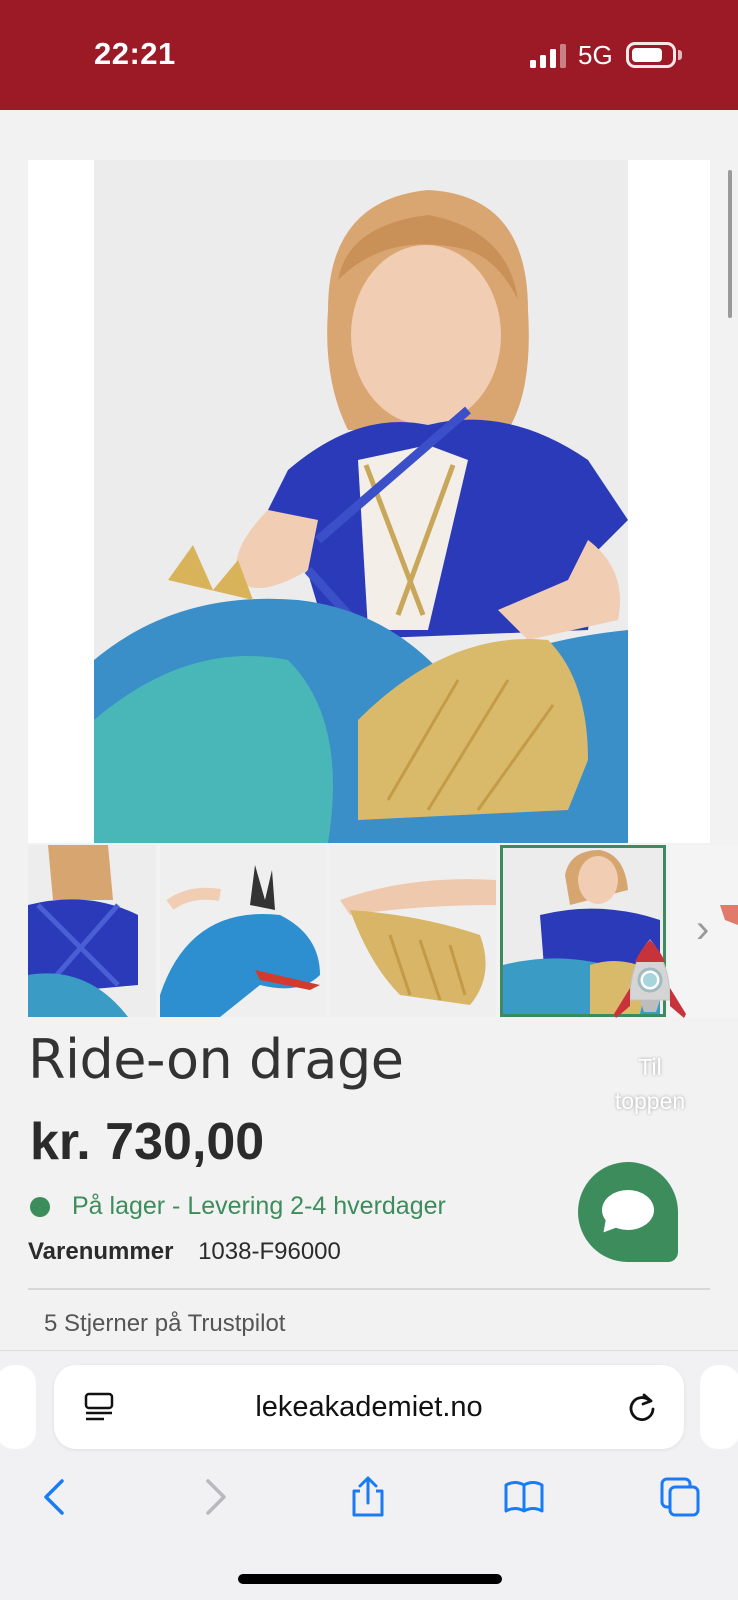  What do you see at coordinates (214, 1497) in the screenshot?
I see `forward-icon` at bounding box center [214, 1497].